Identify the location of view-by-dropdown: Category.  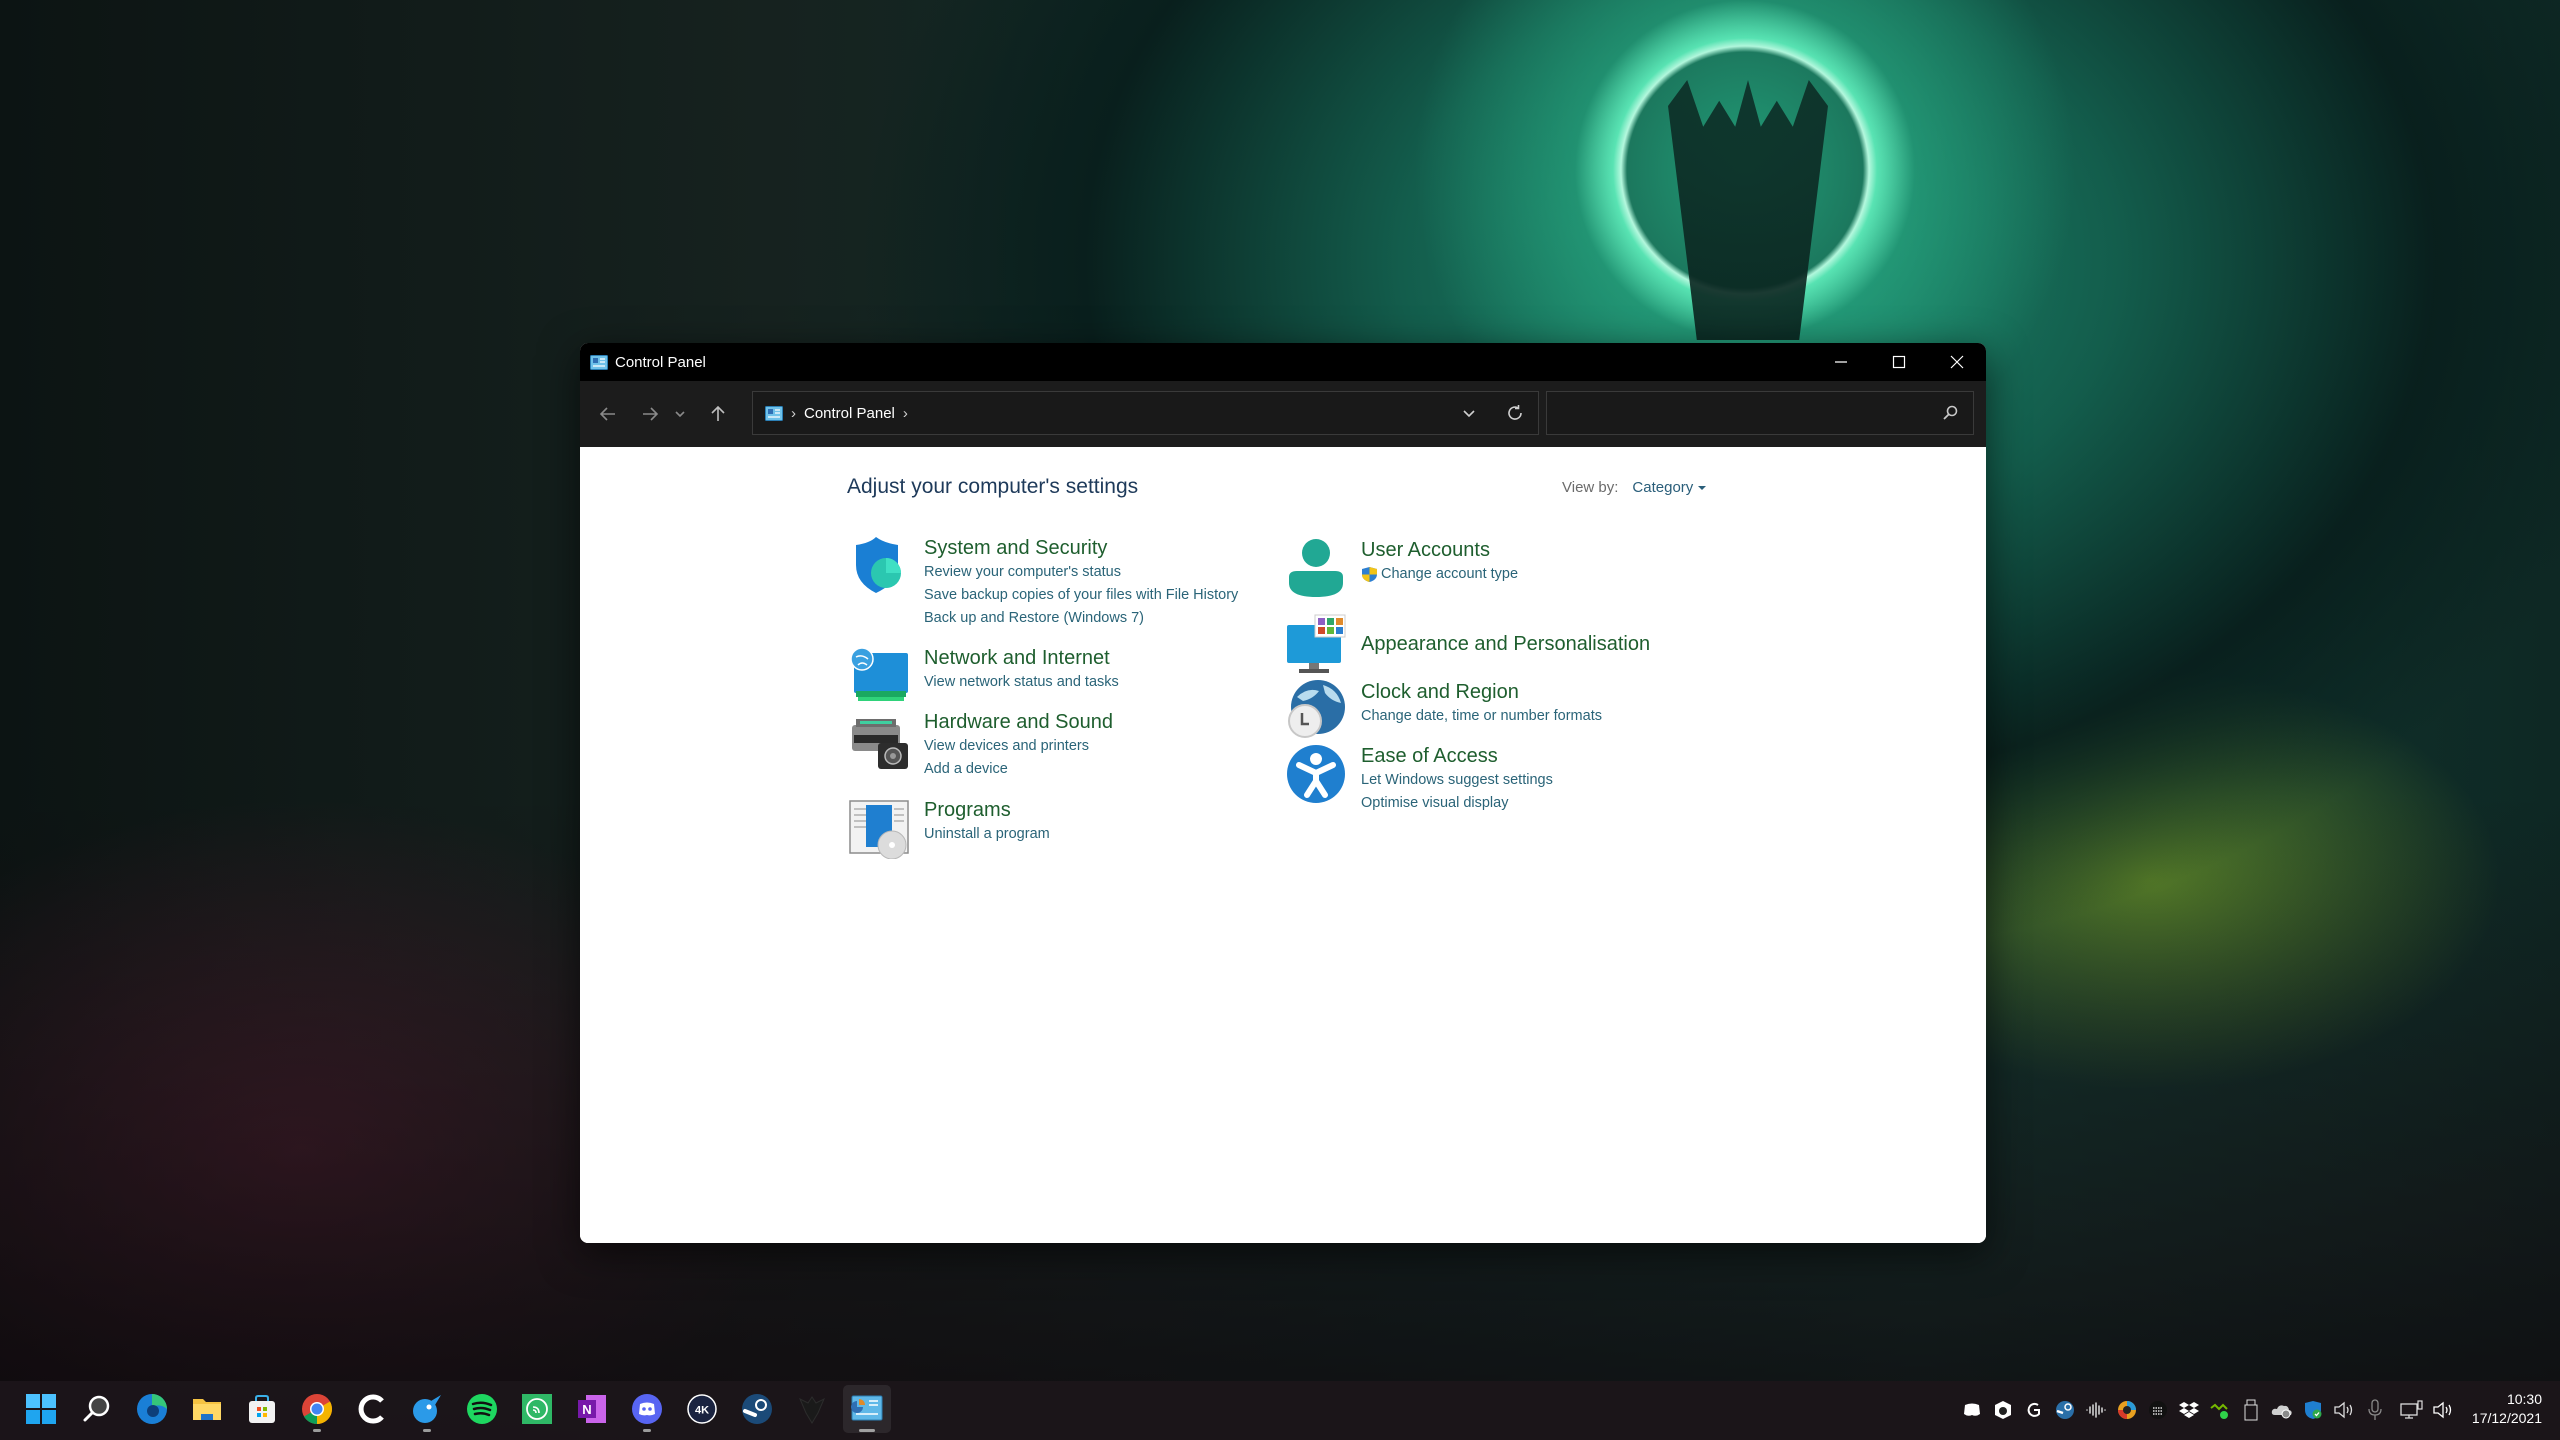
(1662, 487).